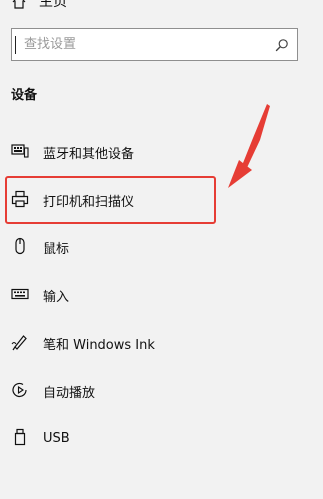 This screenshot has width=323, height=499. What do you see at coordinates (24, 95) in the screenshot?
I see `section-title: 设备` at bounding box center [24, 95].